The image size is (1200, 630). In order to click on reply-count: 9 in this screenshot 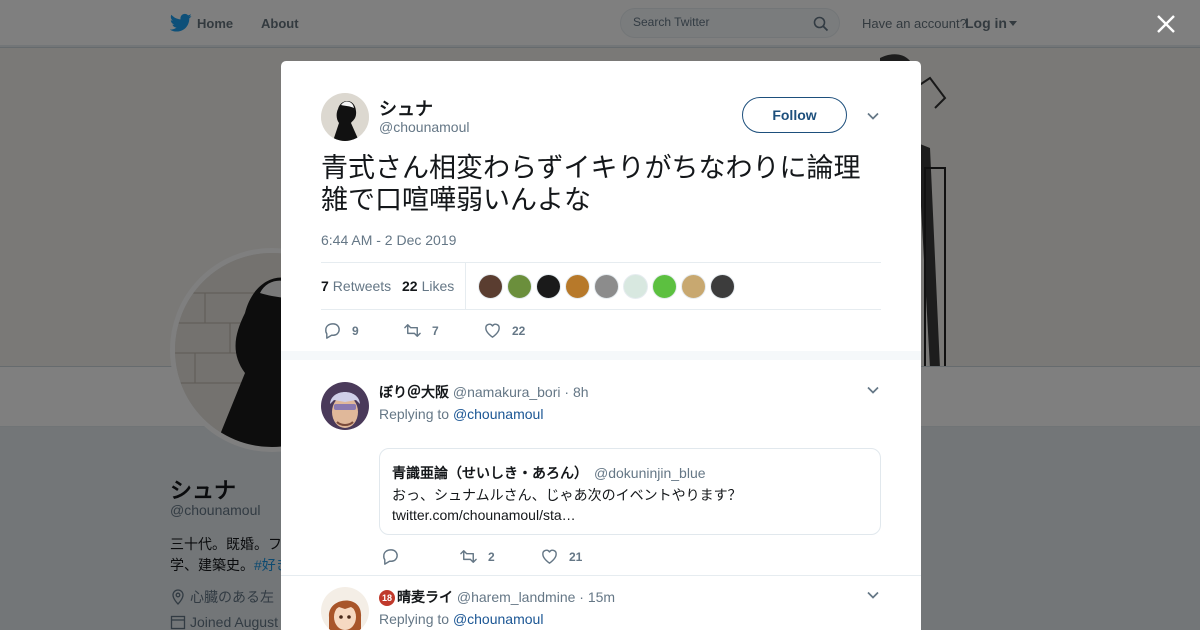, I will do `click(355, 330)`.